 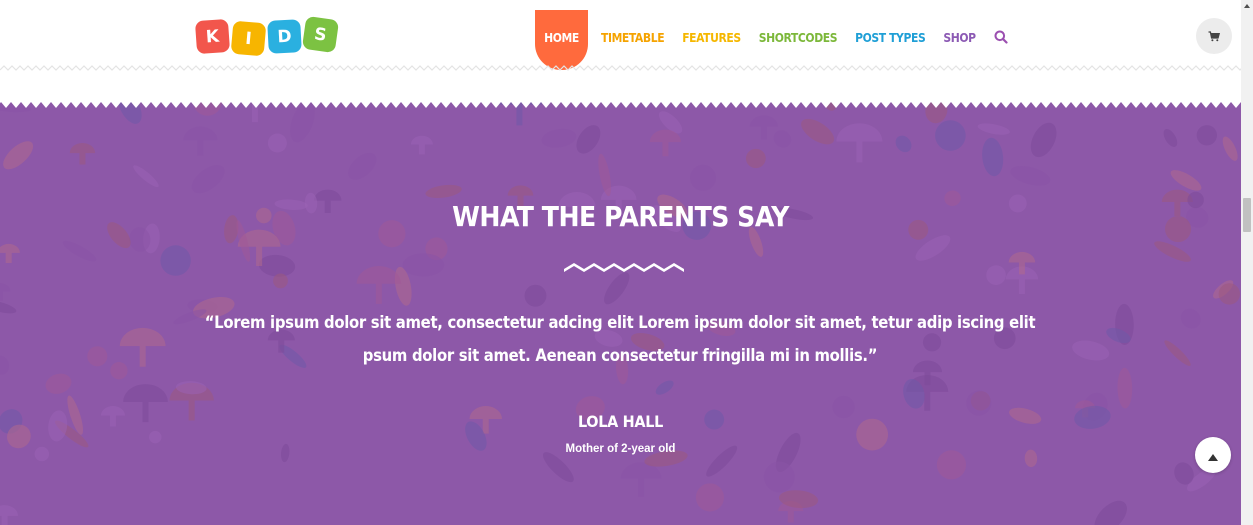 What do you see at coordinates (711, 22) in the screenshot?
I see `nav-item-features: FEATURES` at bounding box center [711, 22].